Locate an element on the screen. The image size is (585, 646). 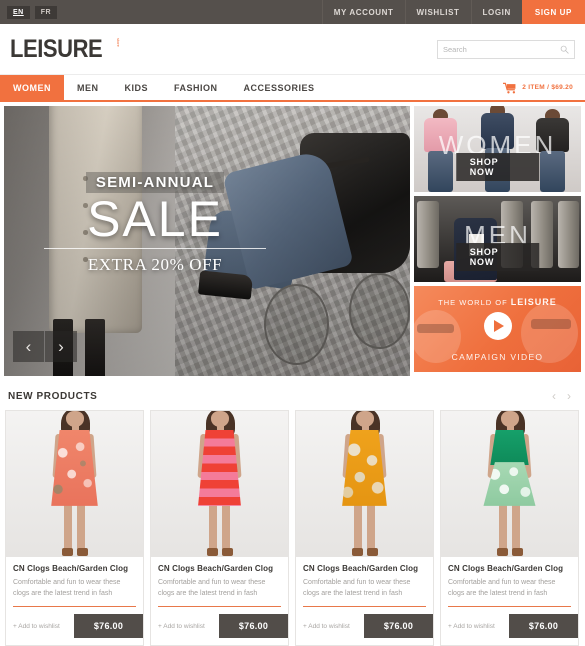
top-utility-bar: EN FR MY ACCOUNT WISHLIST LOGIN SIGN UP is located at coordinates (292, 12).